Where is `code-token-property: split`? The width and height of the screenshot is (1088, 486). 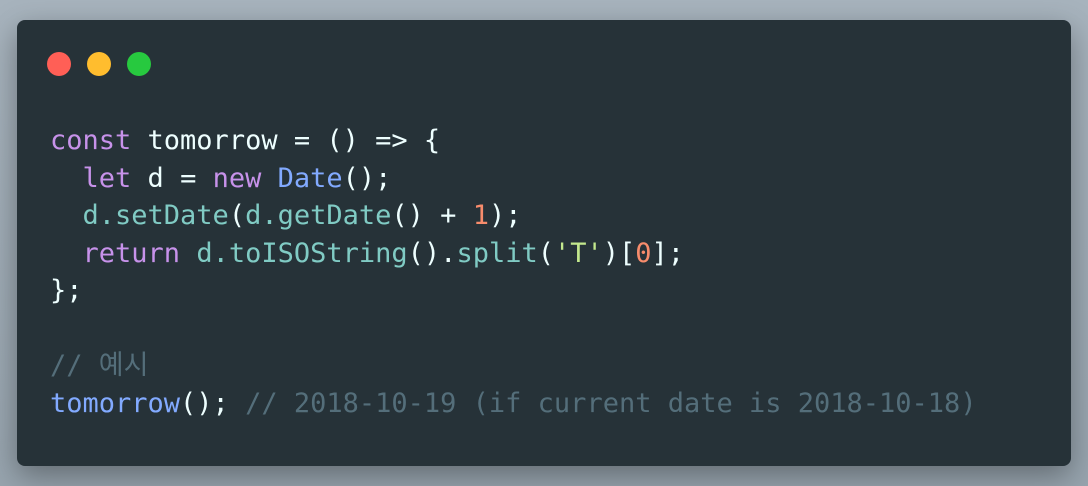
code-token-property: split is located at coordinates (497, 253).